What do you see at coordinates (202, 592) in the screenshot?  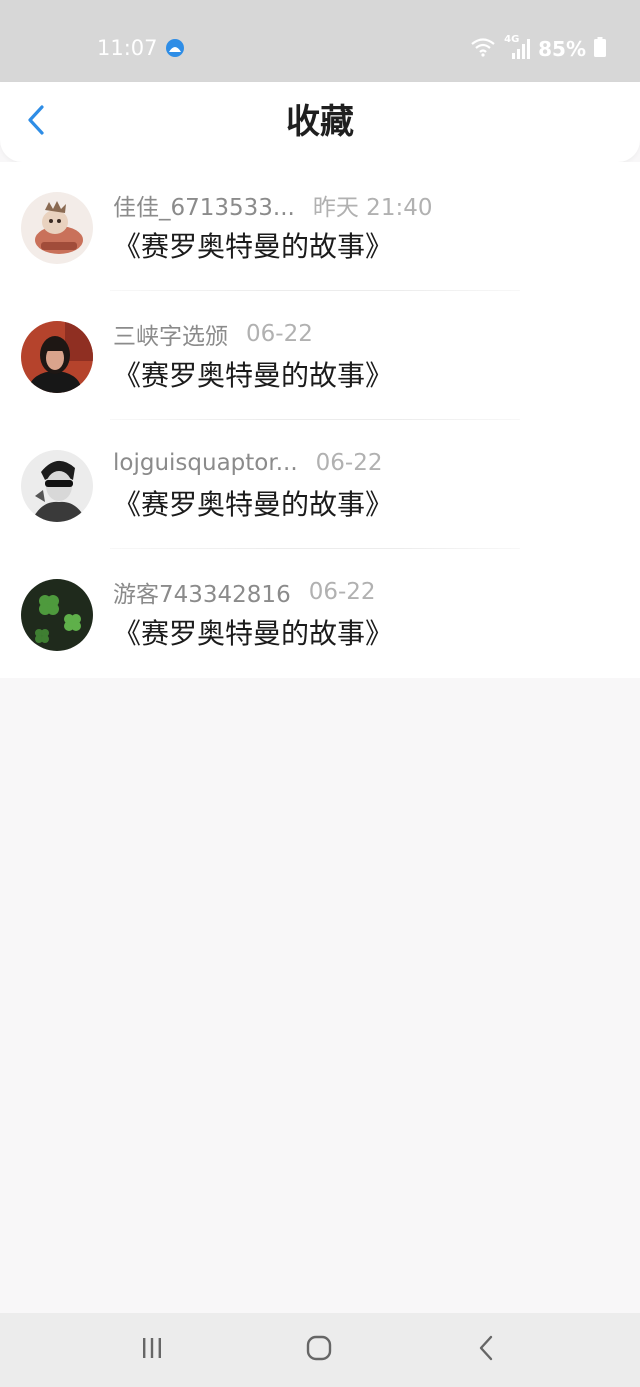 I see `username: 游客743342816` at bounding box center [202, 592].